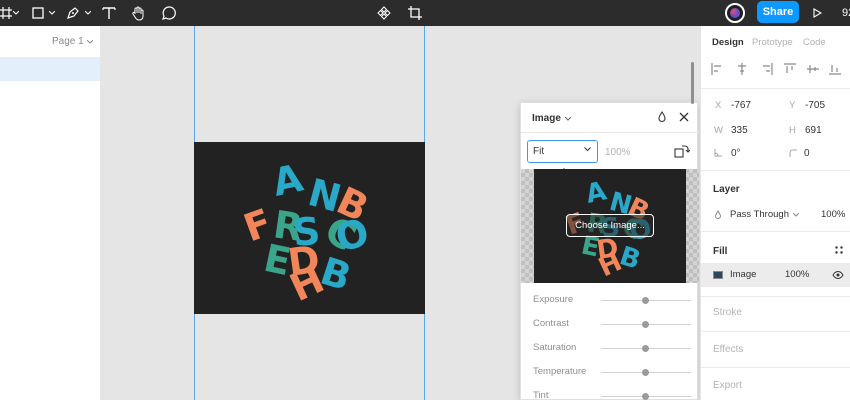  I want to click on image-opacity: 100%, so click(618, 152).